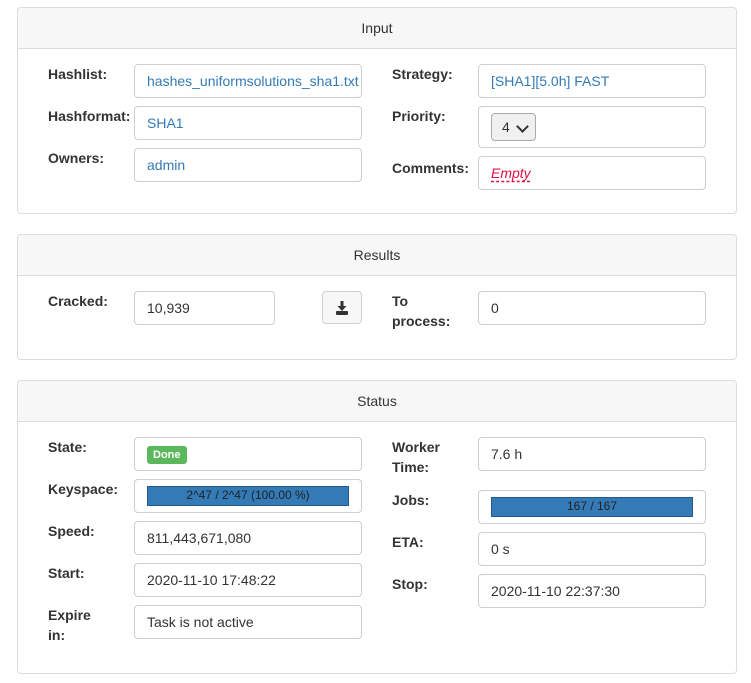 The image size is (751, 683). I want to click on eta-value: 0 s, so click(592, 549).